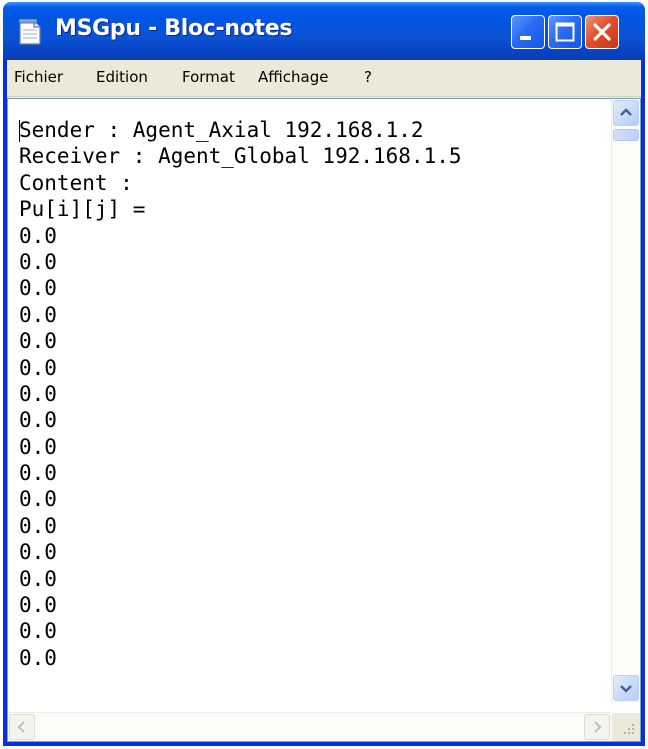 The width and height of the screenshot is (648, 749). What do you see at coordinates (221, 130) in the screenshot?
I see `text-line: Sender : Agent_Axial 192.168.1.2` at bounding box center [221, 130].